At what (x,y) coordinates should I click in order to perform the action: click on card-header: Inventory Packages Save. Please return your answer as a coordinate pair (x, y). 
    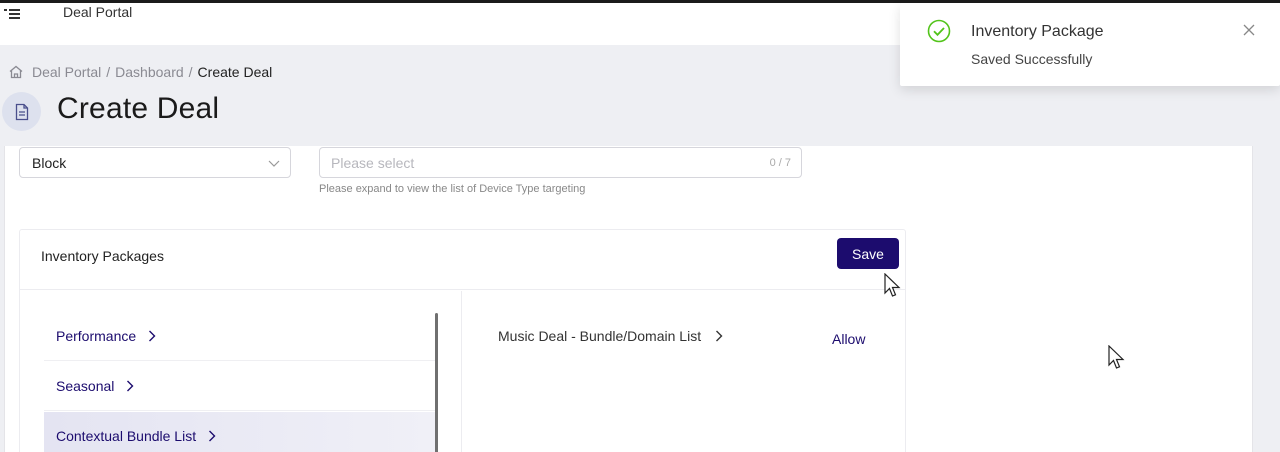
    Looking at the image, I should click on (462, 260).